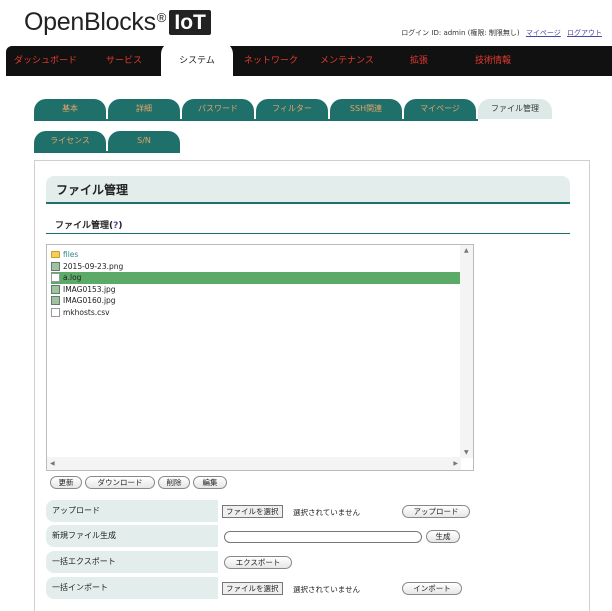  Describe the element at coordinates (323, 537) in the screenshot. I see `newfile-name-input` at that location.